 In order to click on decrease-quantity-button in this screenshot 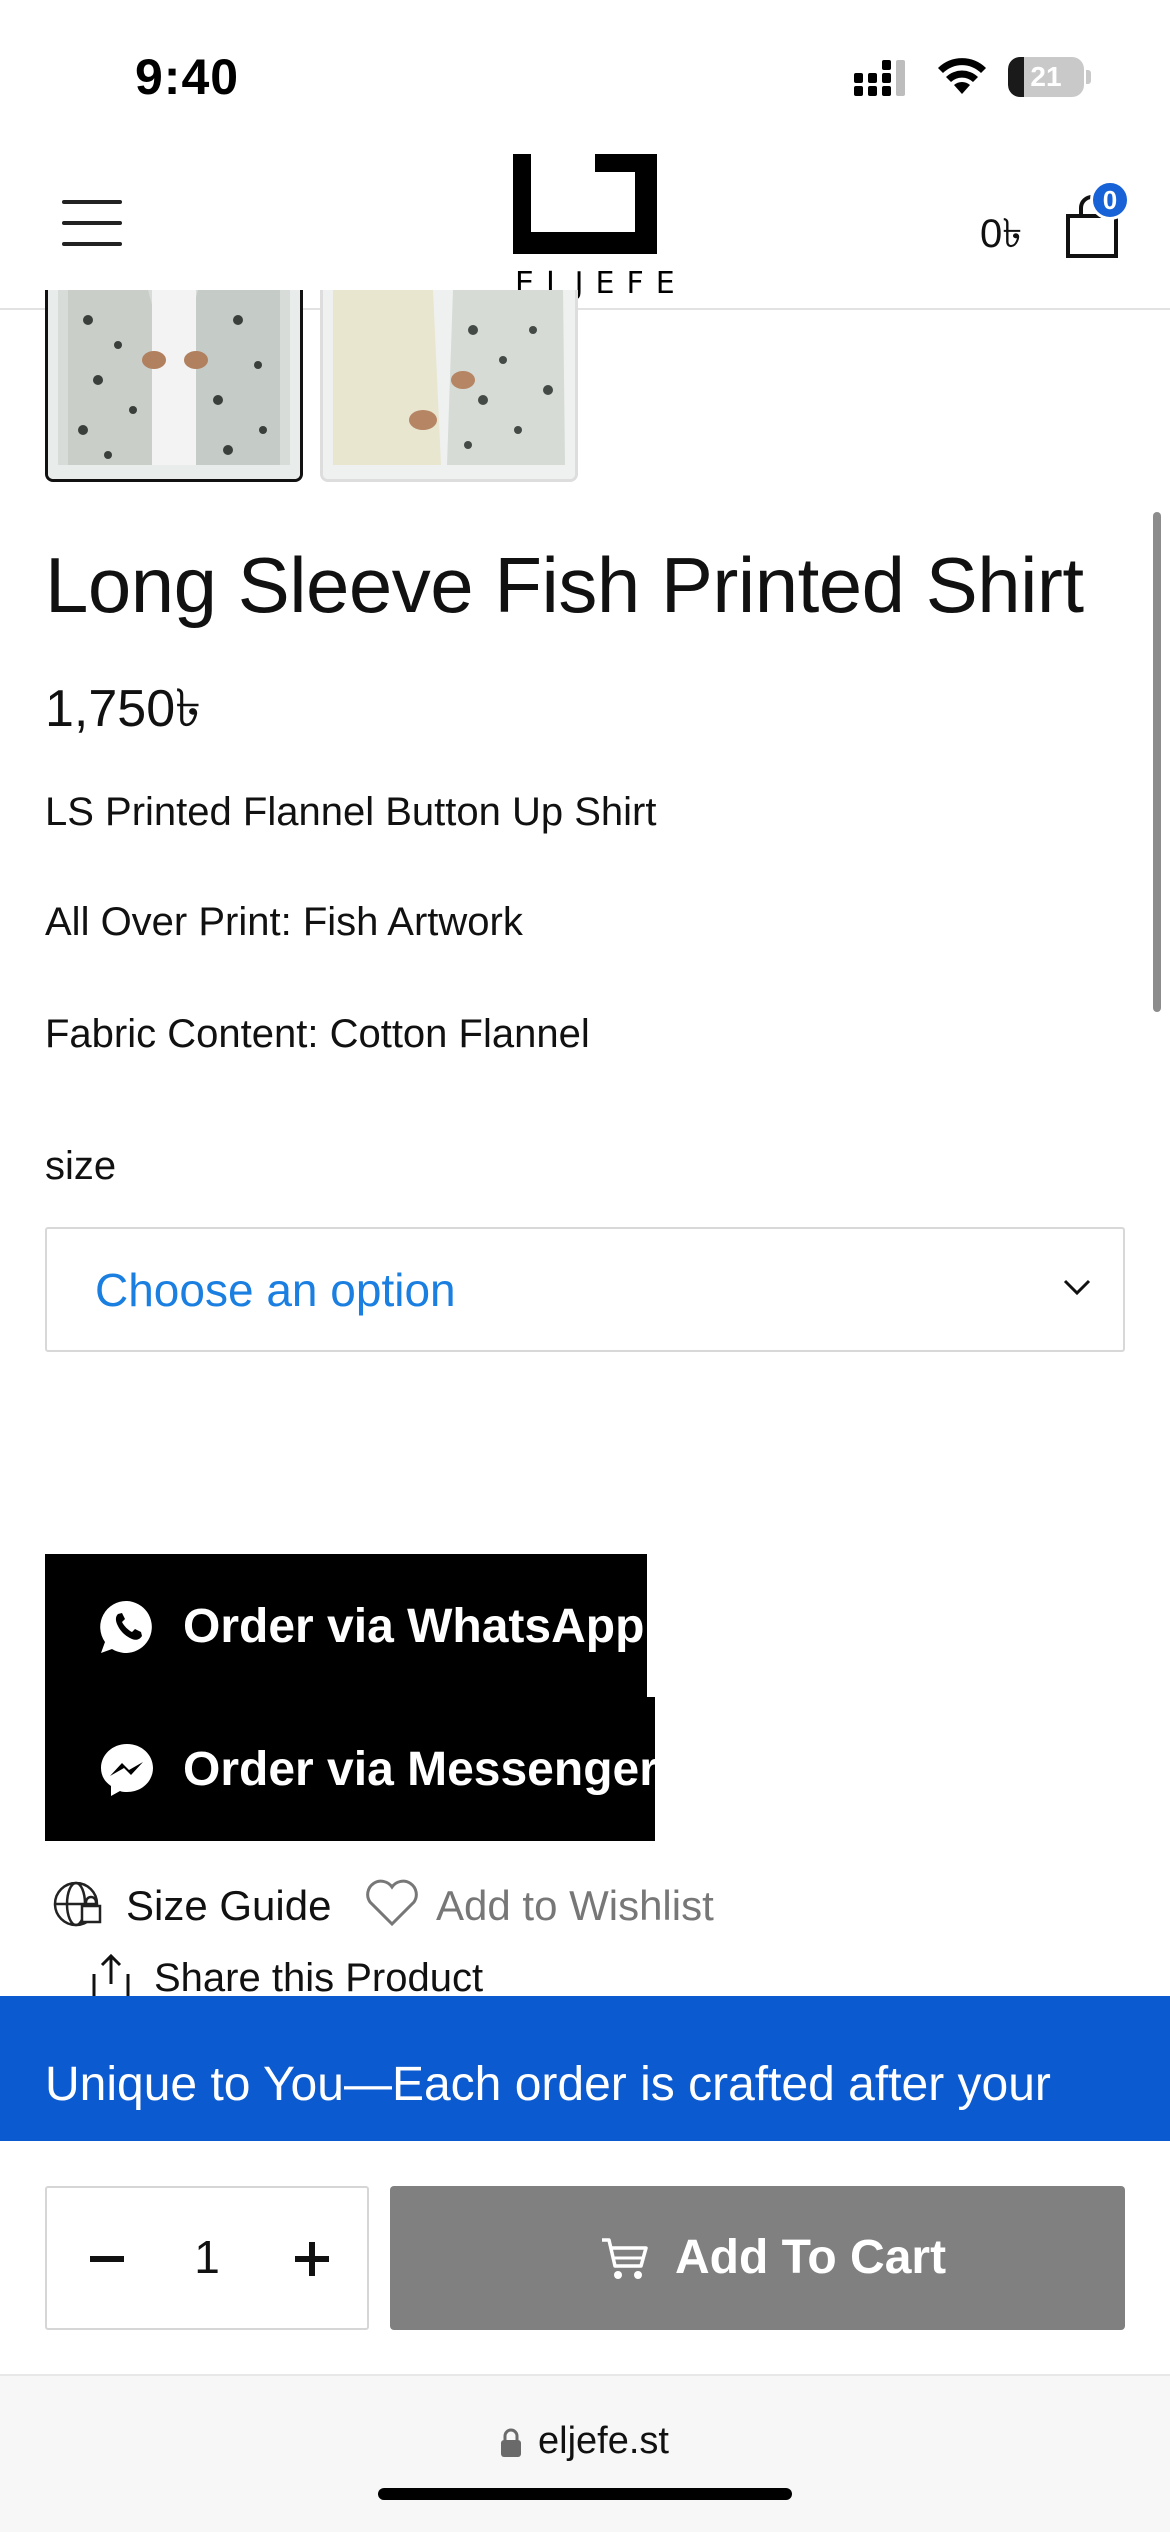, I will do `click(107, 2258)`.